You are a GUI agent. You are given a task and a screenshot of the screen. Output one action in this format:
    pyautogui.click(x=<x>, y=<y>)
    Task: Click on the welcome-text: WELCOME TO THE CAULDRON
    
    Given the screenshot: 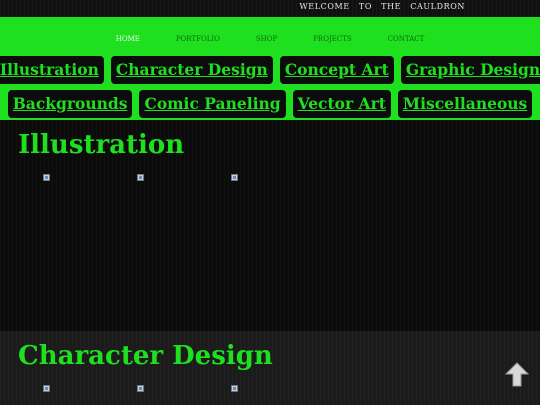 What is the action you would take?
    pyautogui.click(x=382, y=6)
    